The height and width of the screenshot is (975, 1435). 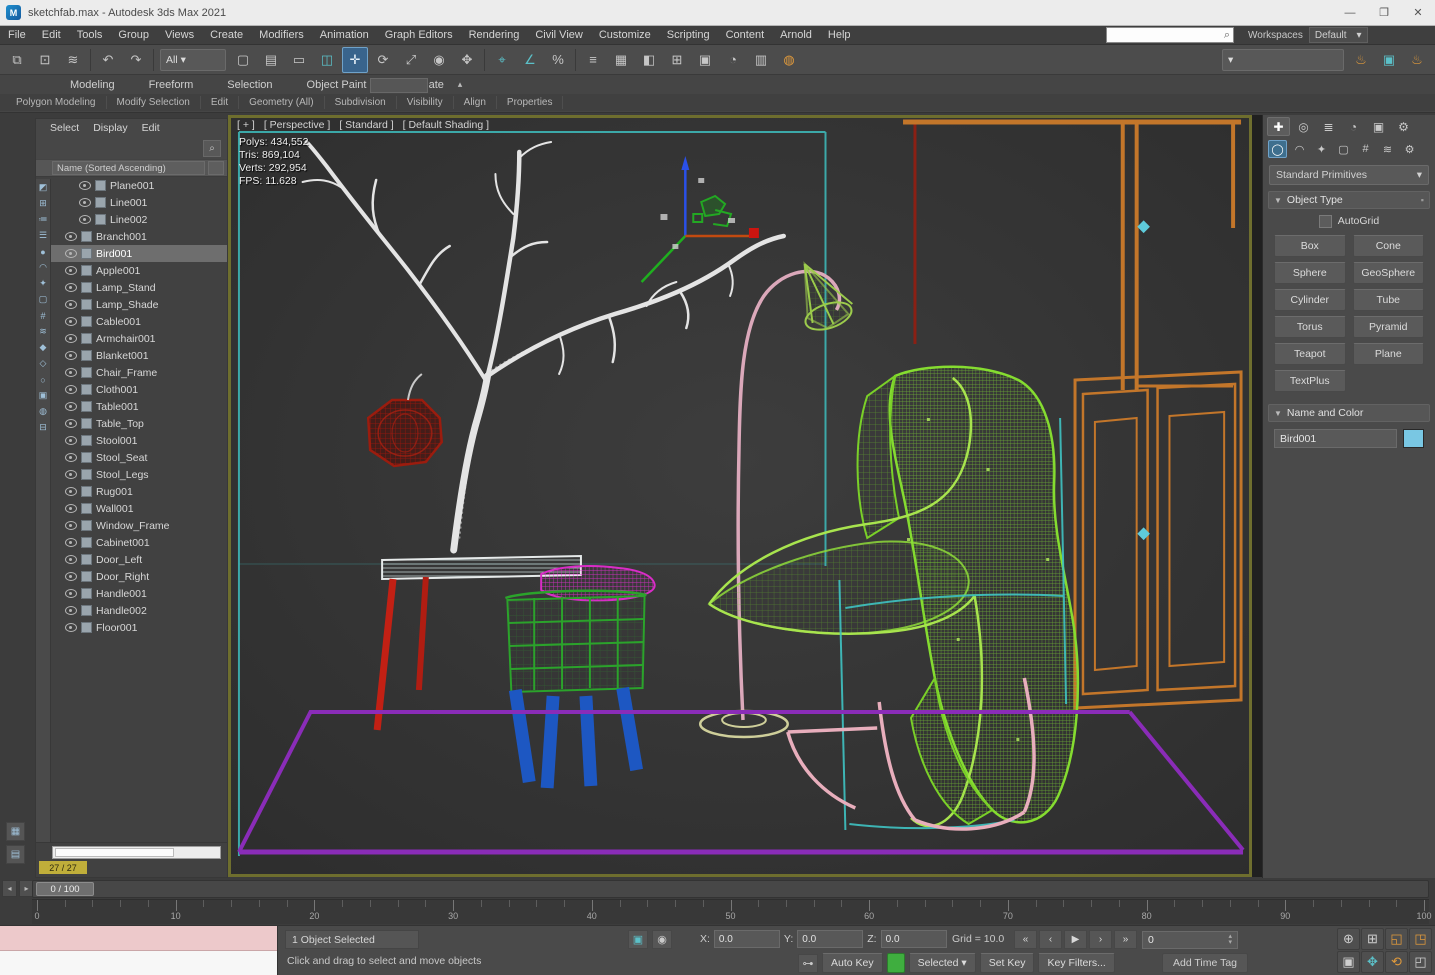 I want to click on workspace-dropdown: Default ▾, so click(x=1338, y=35).